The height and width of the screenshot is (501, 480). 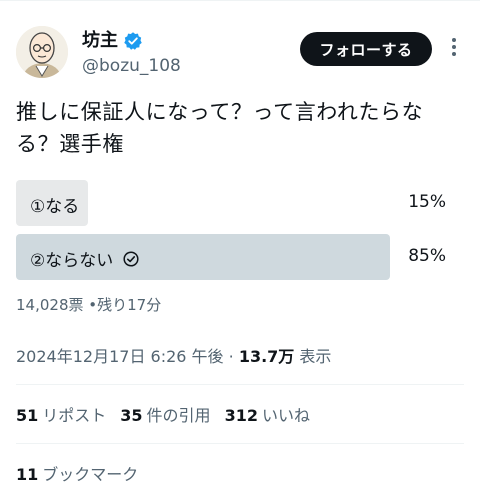 I want to click on avatar, so click(x=42, y=52).